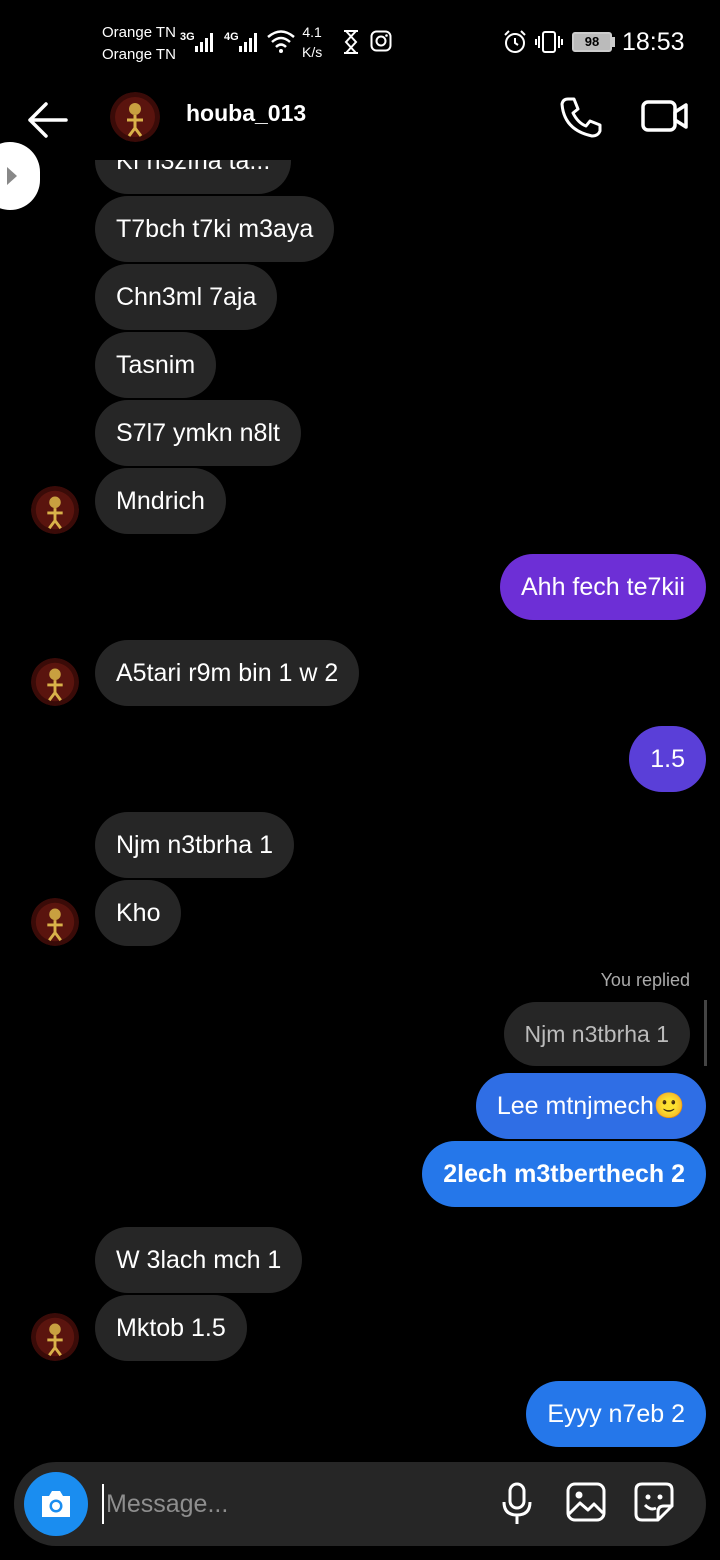  I want to click on message-composer, so click(360, 1504).